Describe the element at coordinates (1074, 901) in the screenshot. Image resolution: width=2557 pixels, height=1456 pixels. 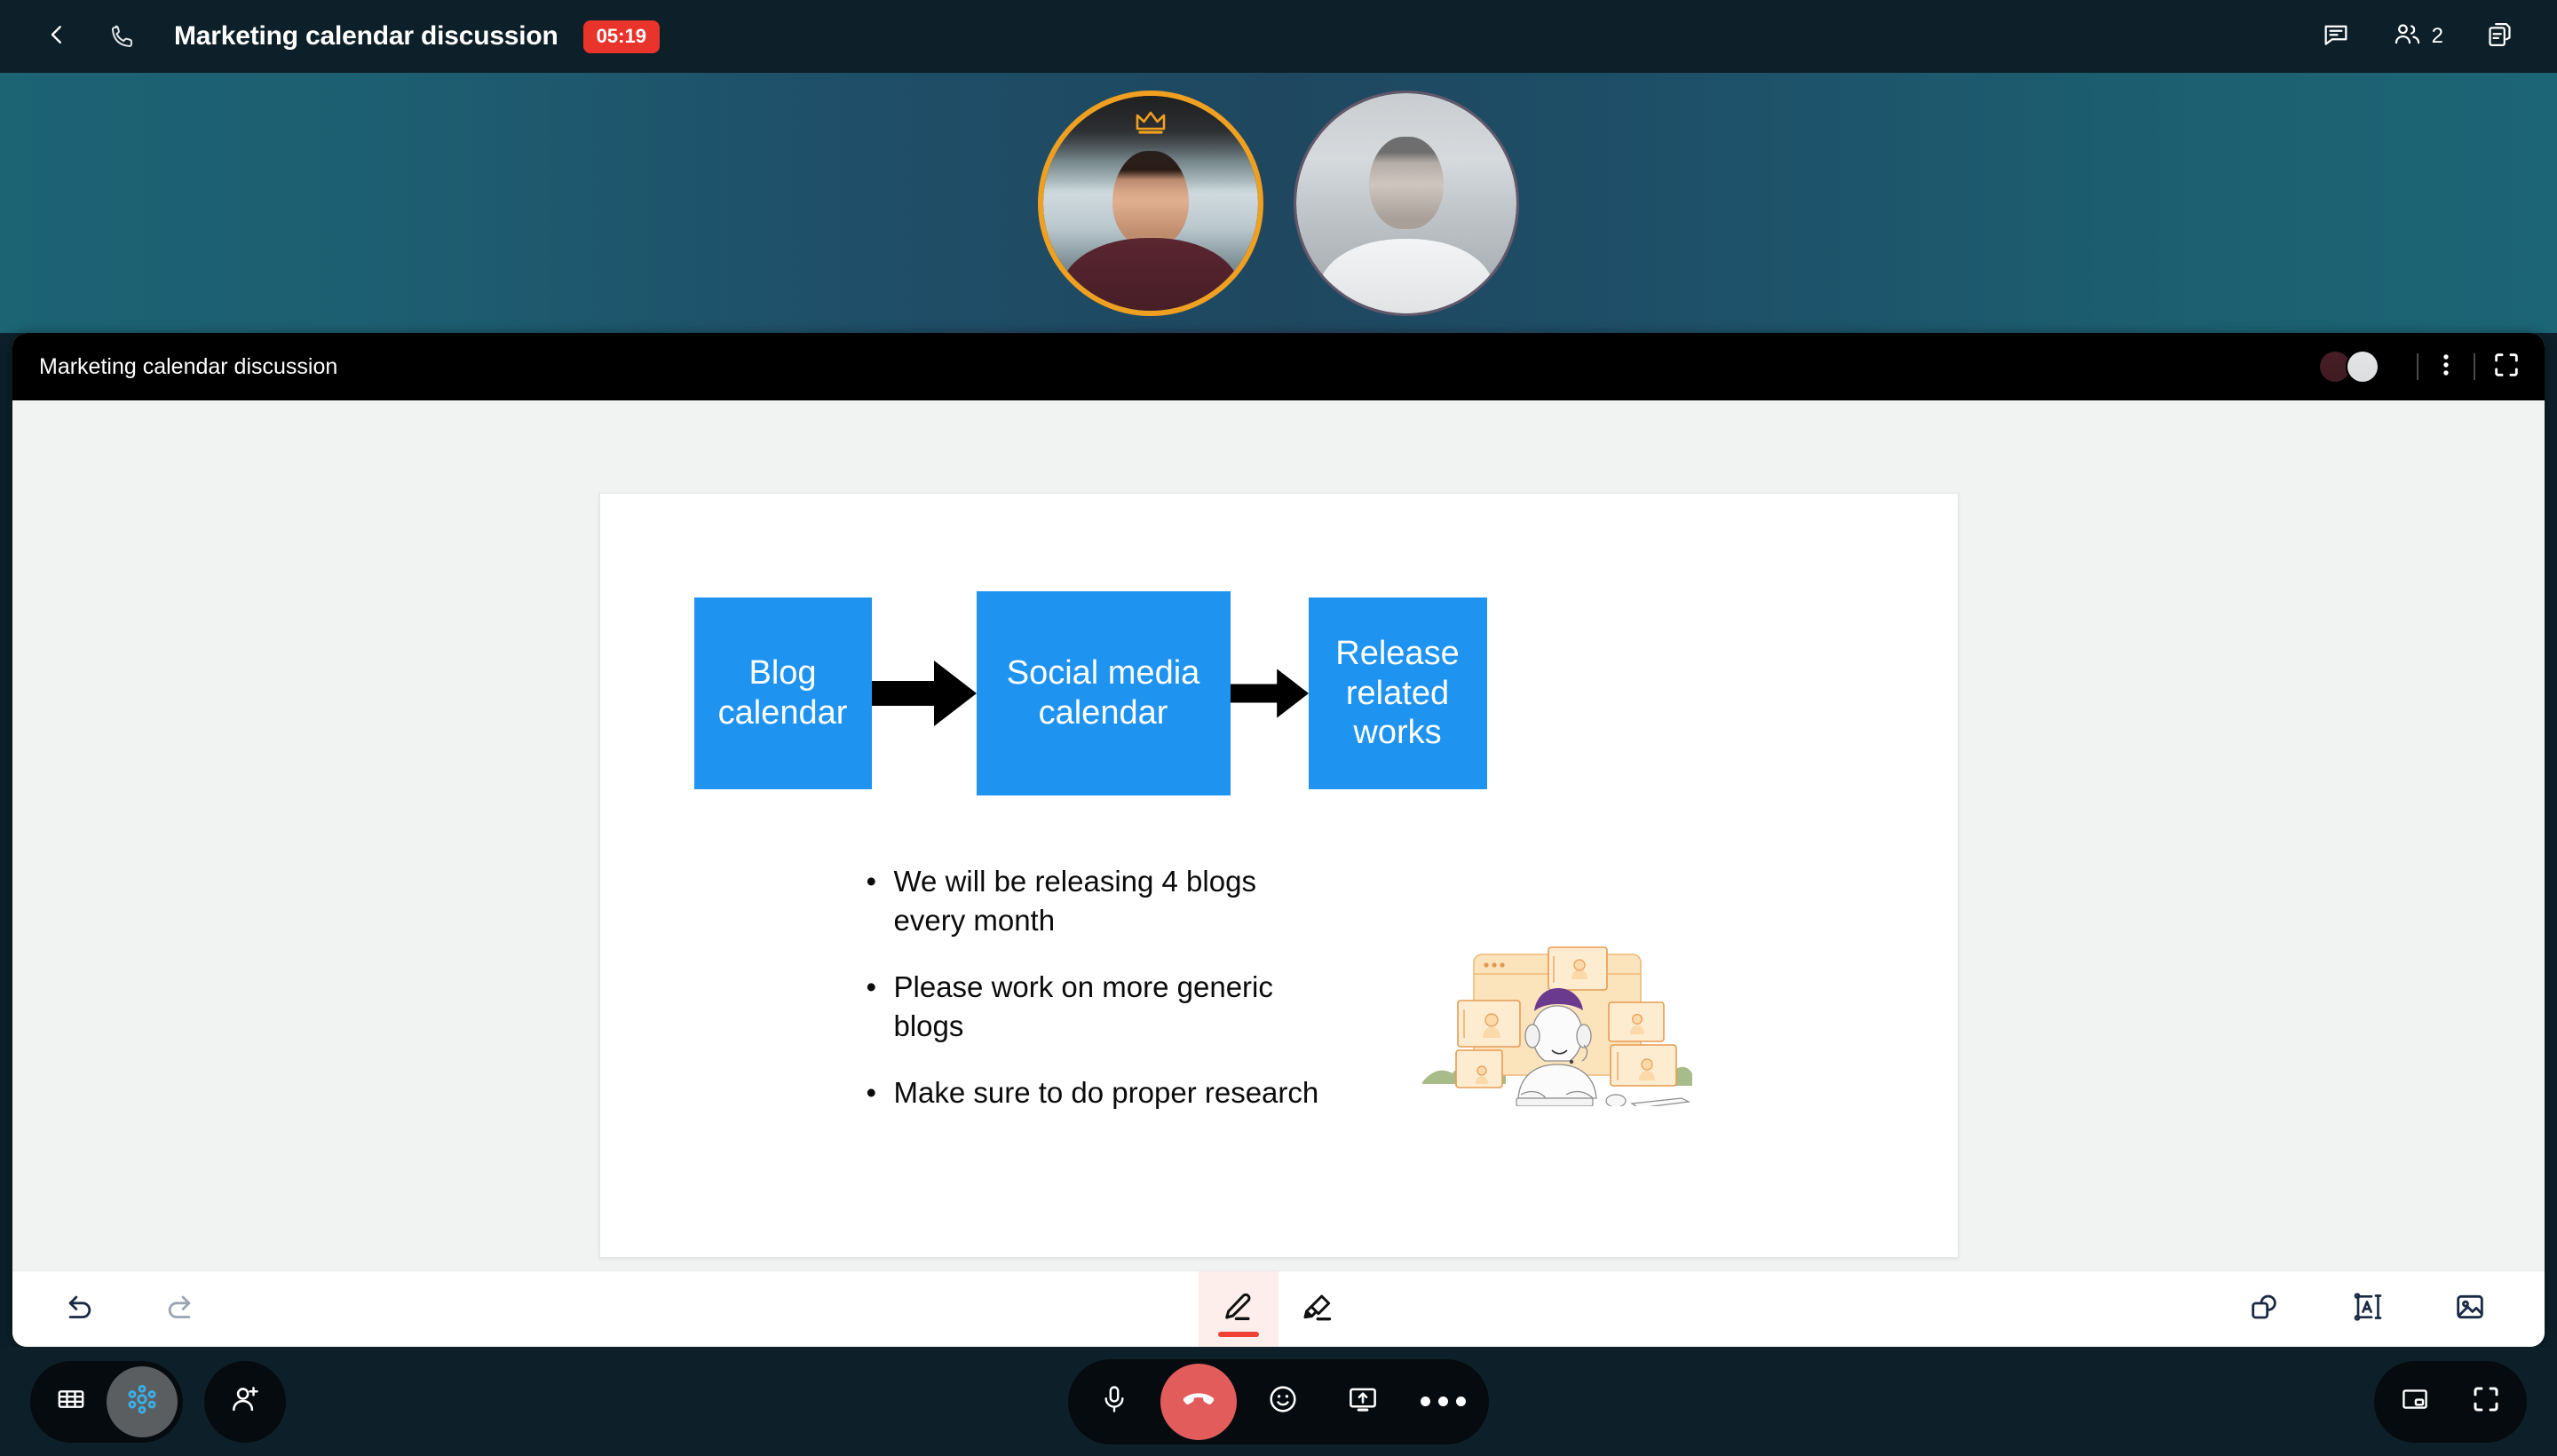
I see `bullet-text: We will be releasing 4 blogs every month` at that location.